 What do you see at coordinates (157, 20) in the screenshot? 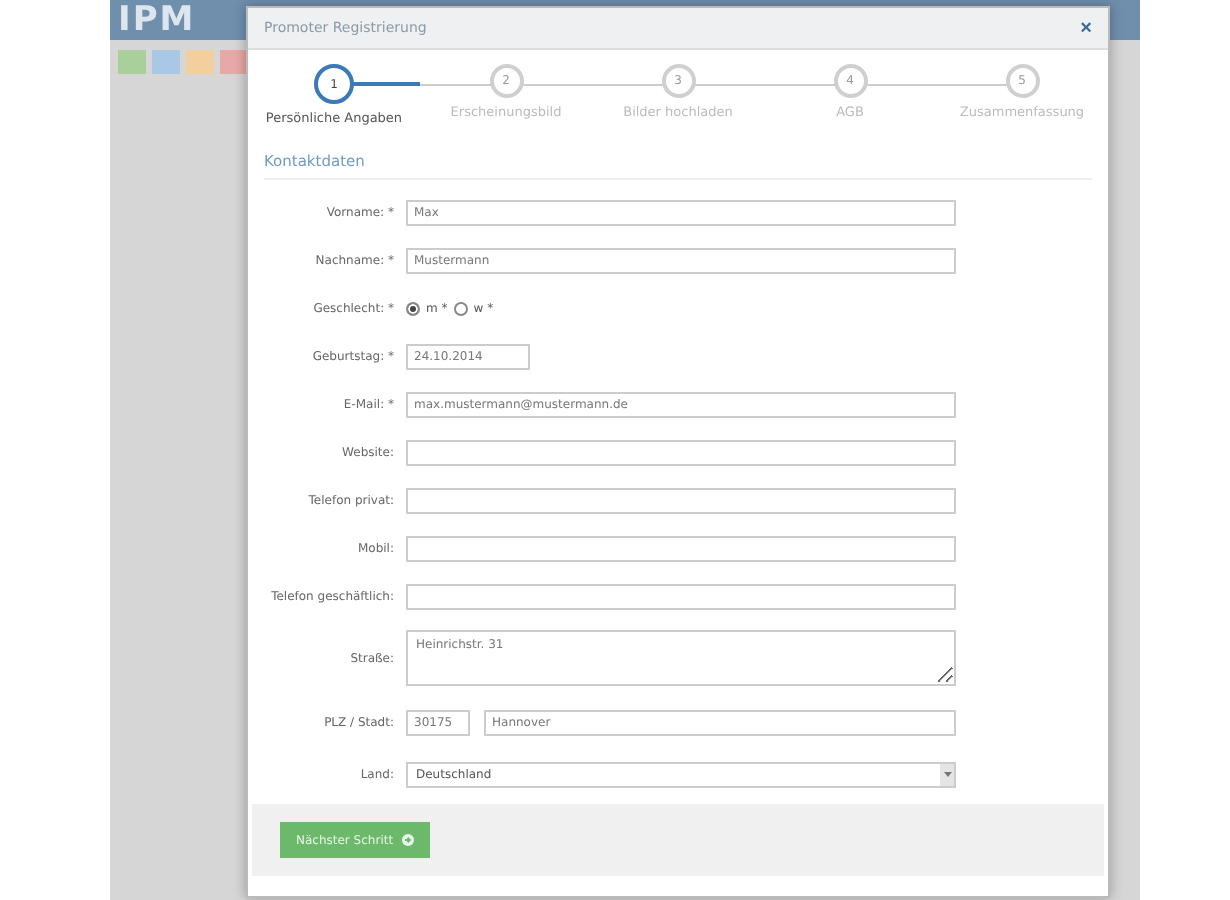
I see `logo: IPM` at bounding box center [157, 20].